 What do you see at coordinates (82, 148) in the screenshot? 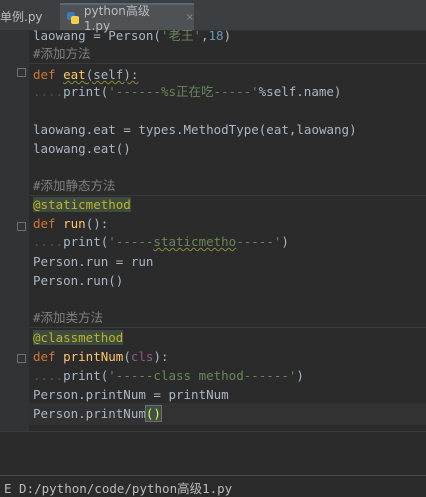
I see `code-line: laowang.eat()` at bounding box center [82, 148].